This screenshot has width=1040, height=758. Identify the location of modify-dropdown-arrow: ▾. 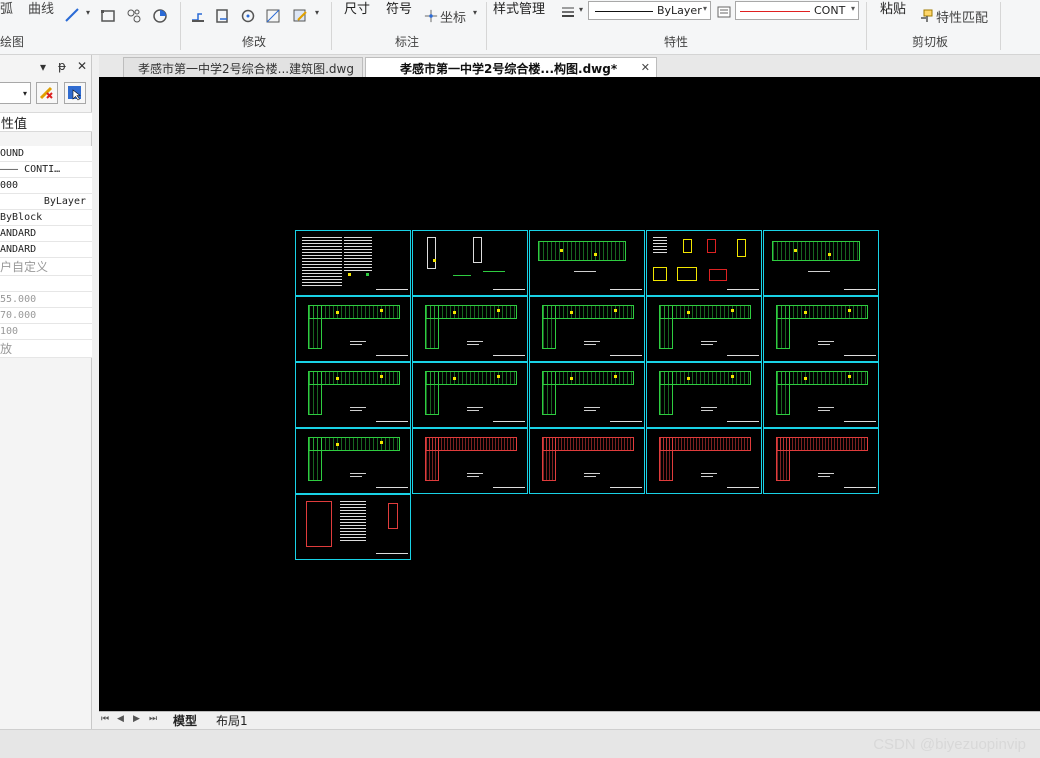
(317, 12).